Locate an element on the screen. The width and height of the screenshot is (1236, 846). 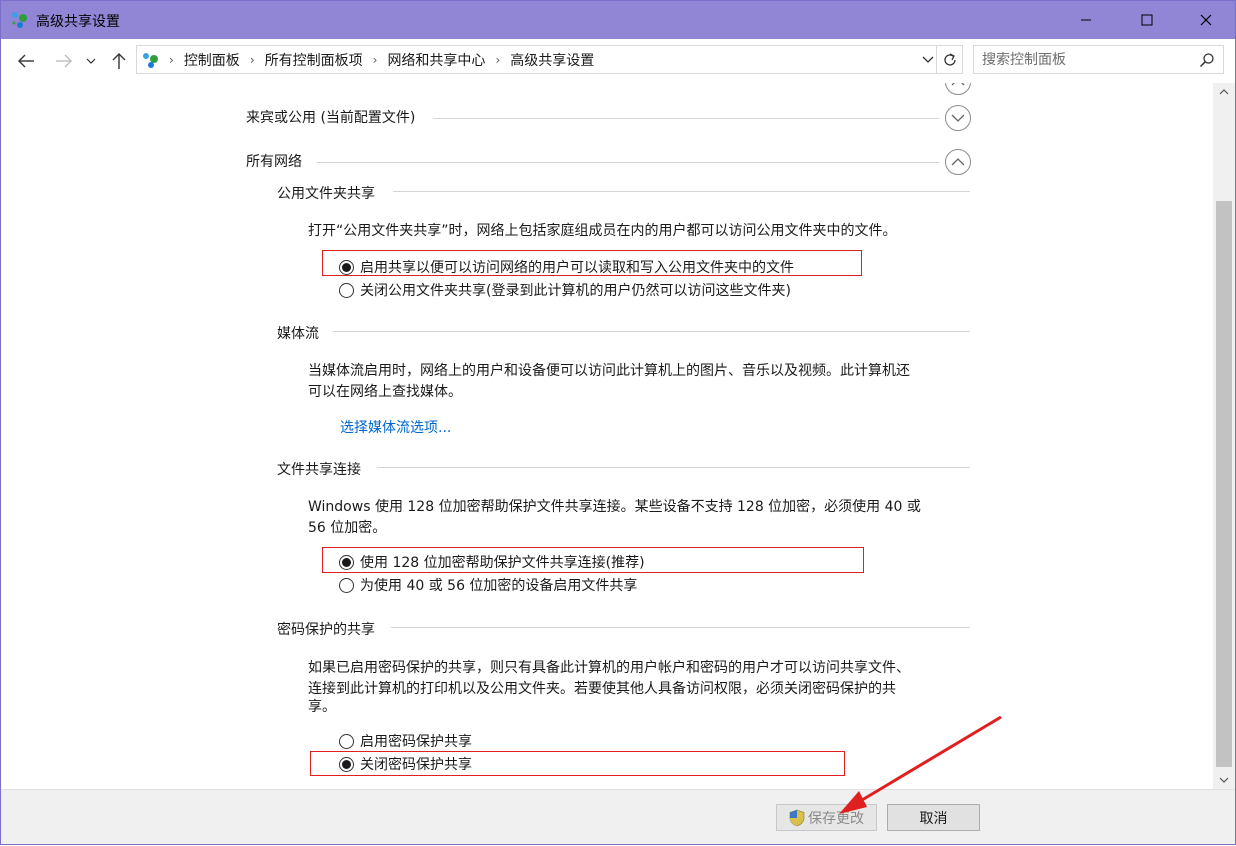
control-panel-icon is located at coordinates (150, 60).